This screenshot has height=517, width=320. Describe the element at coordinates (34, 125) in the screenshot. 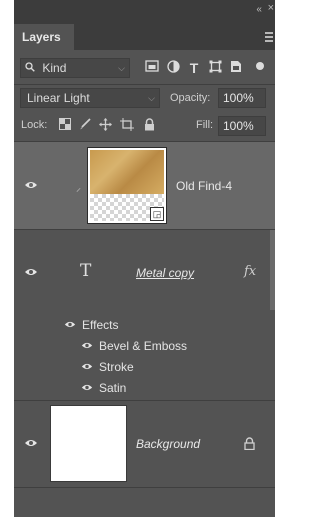

I see `lock-label: Lock:` at that location.